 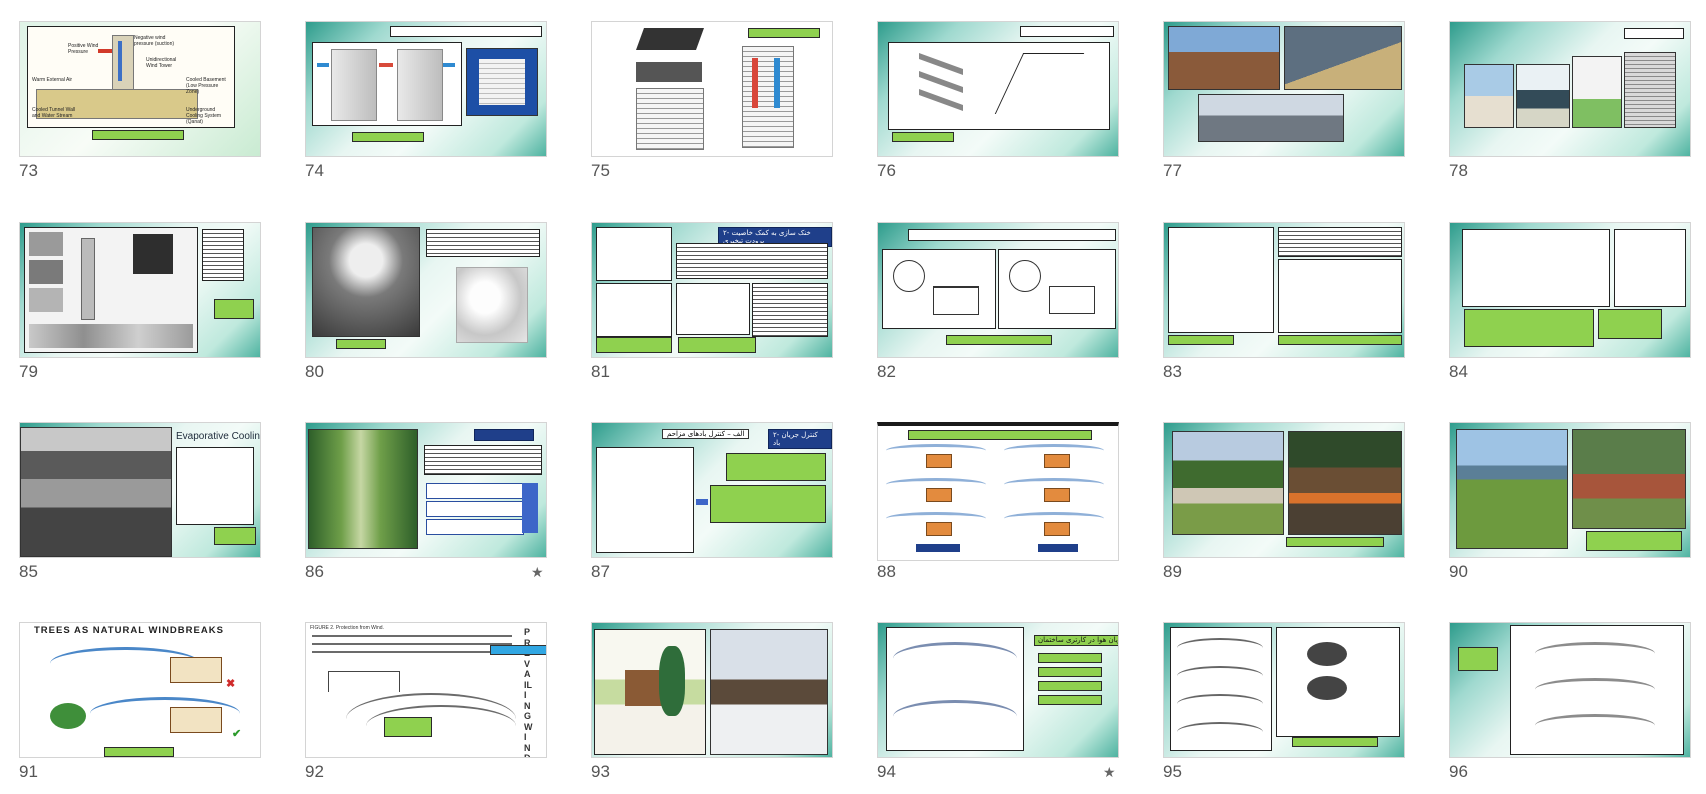 What do you see at coordinates (706, 434) in the screenshot?
I see `slide-subheader: الف – کنترل بادهای مزاحم` at bounding box center [706, 434].